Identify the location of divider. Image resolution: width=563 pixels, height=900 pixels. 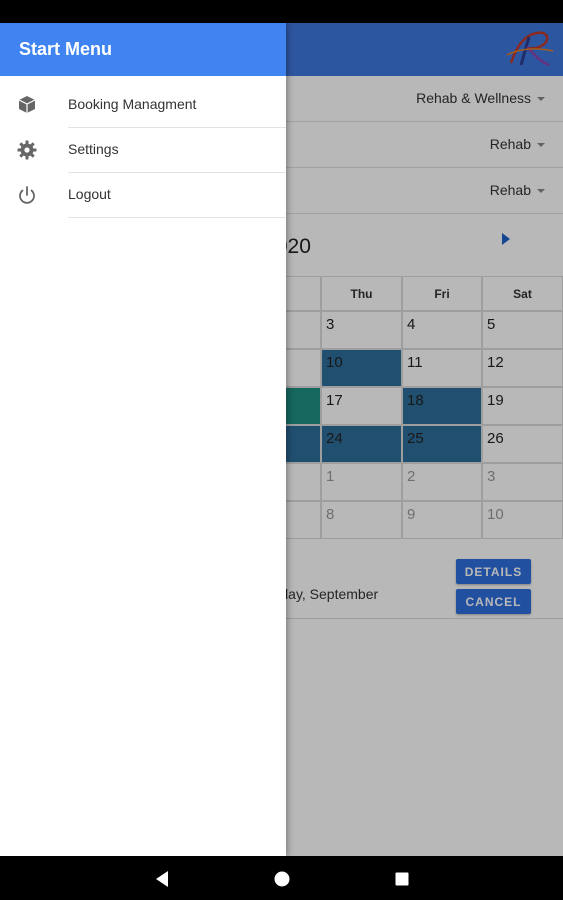
(177, 217).